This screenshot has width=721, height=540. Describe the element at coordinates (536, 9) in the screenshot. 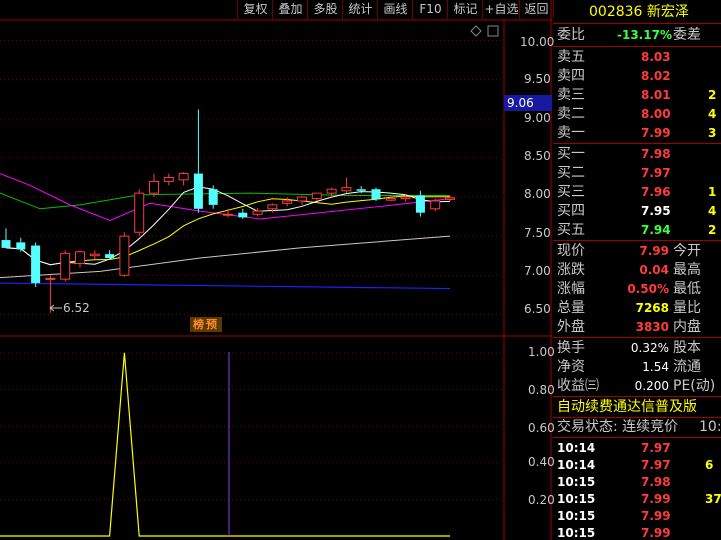

I see `back-button: 返回` at that location.